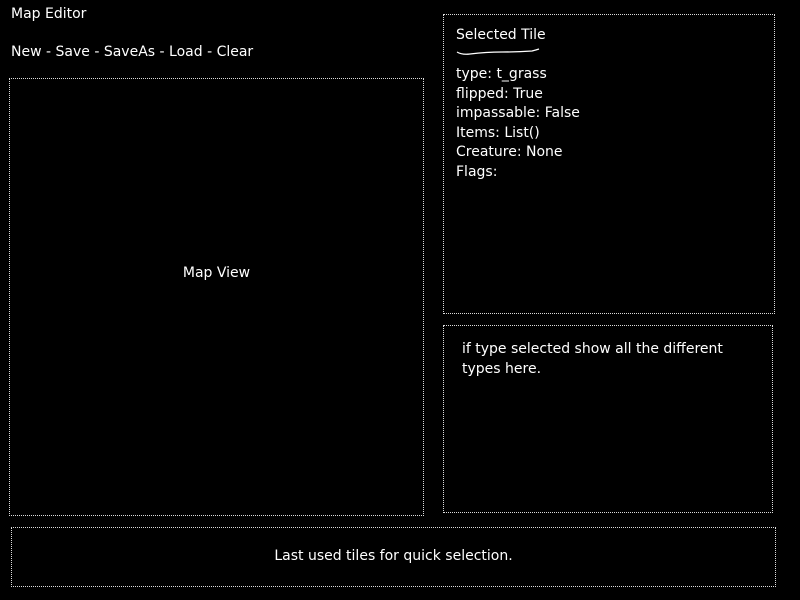 This screenshot has width=800, height=600. Describe the element at coordinates (235, 53) in the screenshot. I see `menu-clear-button: Clear` at that location.